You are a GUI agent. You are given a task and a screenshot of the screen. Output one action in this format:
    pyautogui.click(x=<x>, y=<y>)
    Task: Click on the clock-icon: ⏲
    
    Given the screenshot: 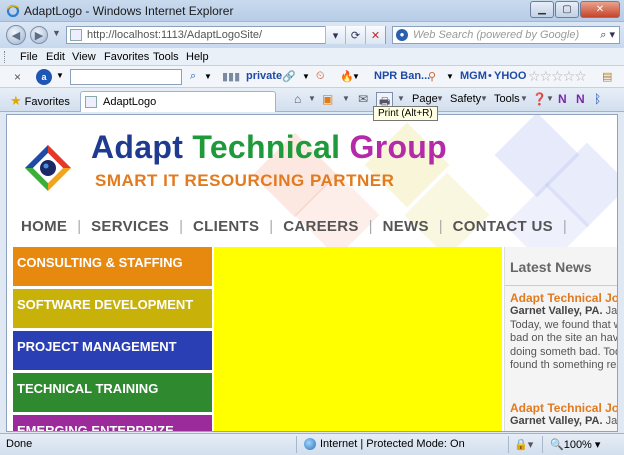 What is the action you would take?
    pyautogui.click(x=320, y=76)
    